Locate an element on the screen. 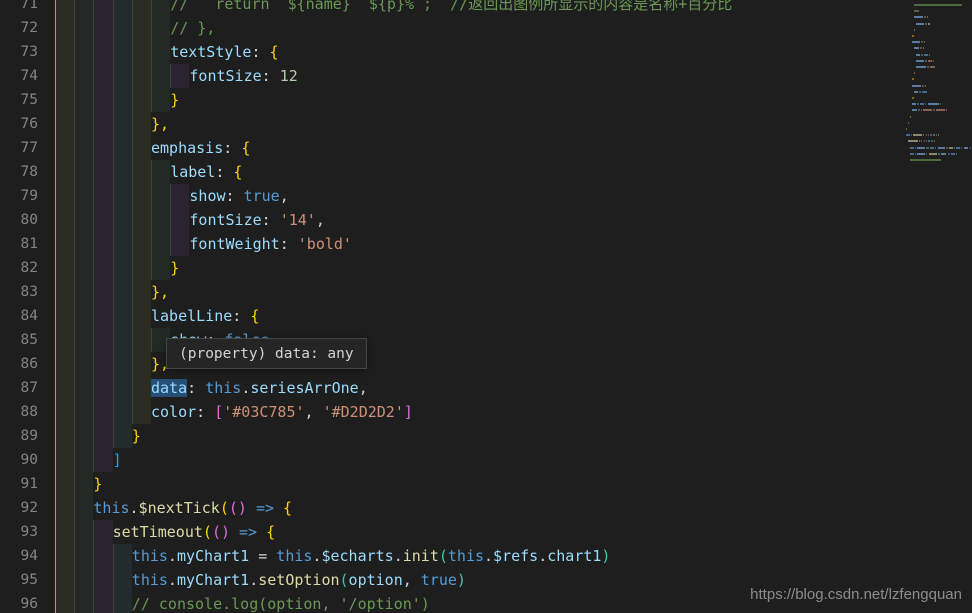  code-token: ) is located at coordinates (606, 556).